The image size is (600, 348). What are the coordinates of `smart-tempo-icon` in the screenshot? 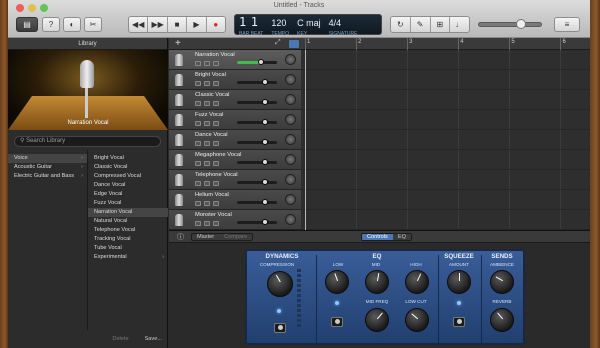 It's located at (294, 44).